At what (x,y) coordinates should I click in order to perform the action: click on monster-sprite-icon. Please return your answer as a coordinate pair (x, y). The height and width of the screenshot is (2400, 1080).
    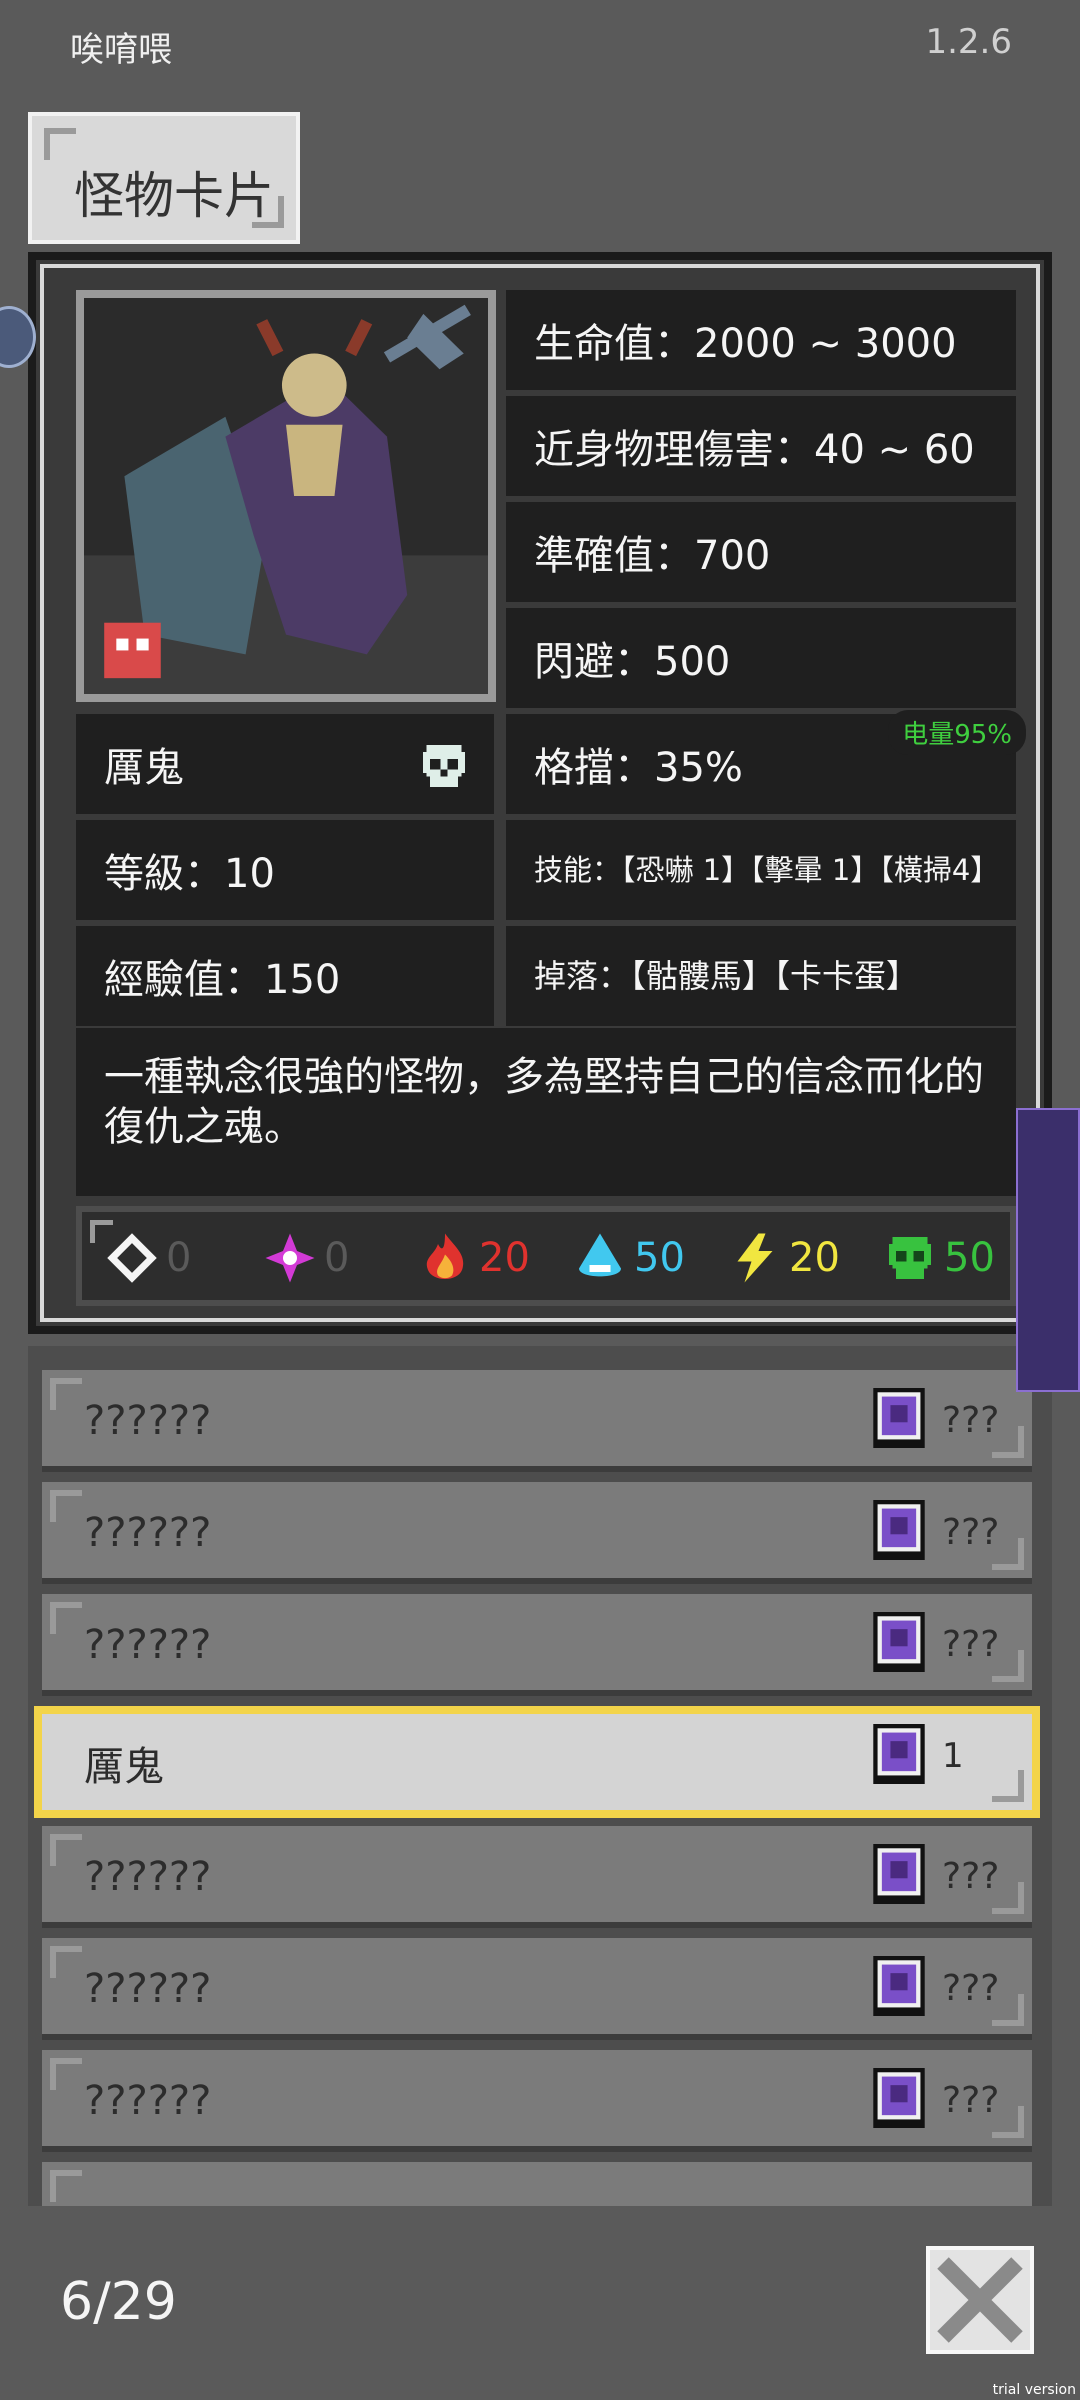
    Looking at the image, I should click on (286, 496).